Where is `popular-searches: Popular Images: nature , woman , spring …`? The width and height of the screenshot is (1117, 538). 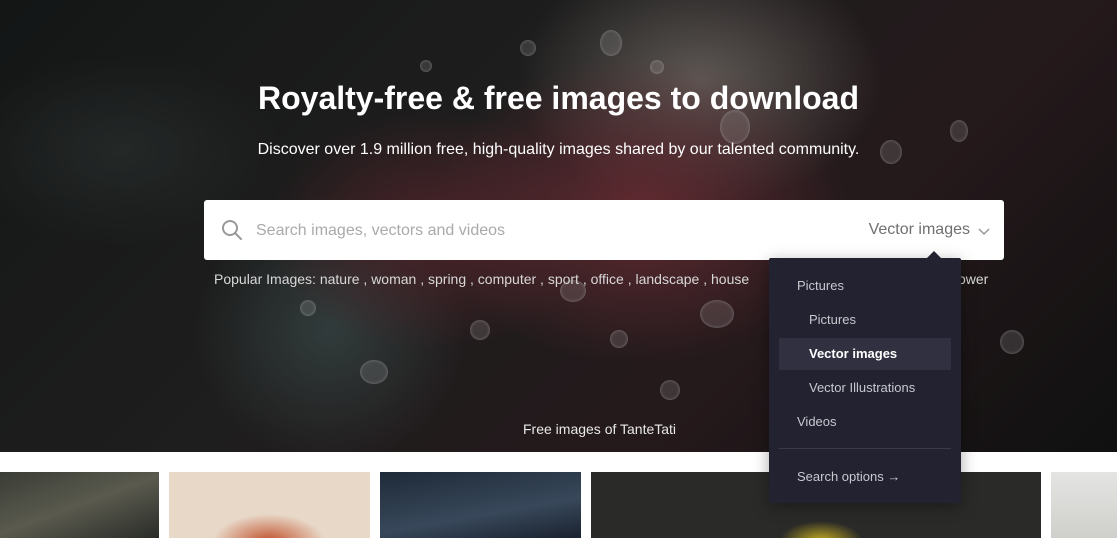
popular-searches: Popular Images: nature , woman , spring … is located at coordinates (601, 279).